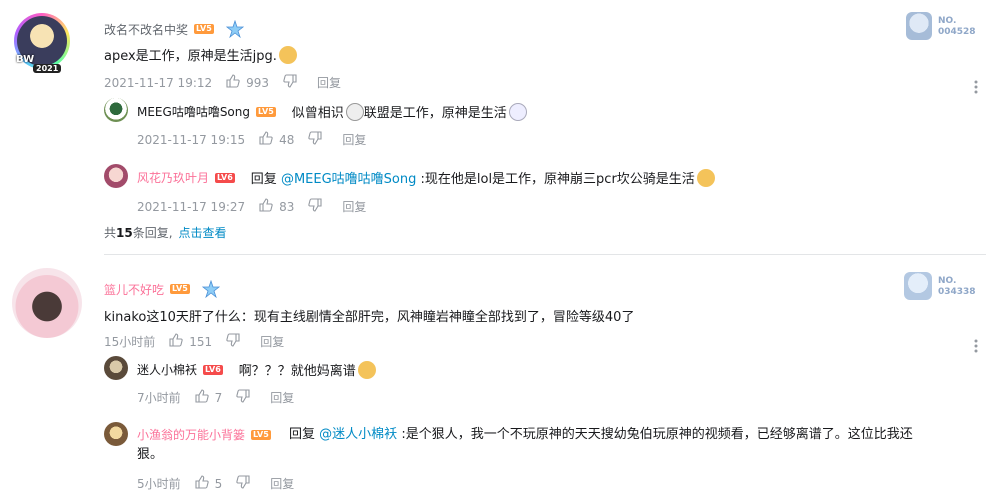 Image resolution: width=996 pixels, height=504 pixels. What do you see at coordinates (957, 32) in the screenshot?
I see `fan-badge-number: 004528` at bounding box center [957, 32].